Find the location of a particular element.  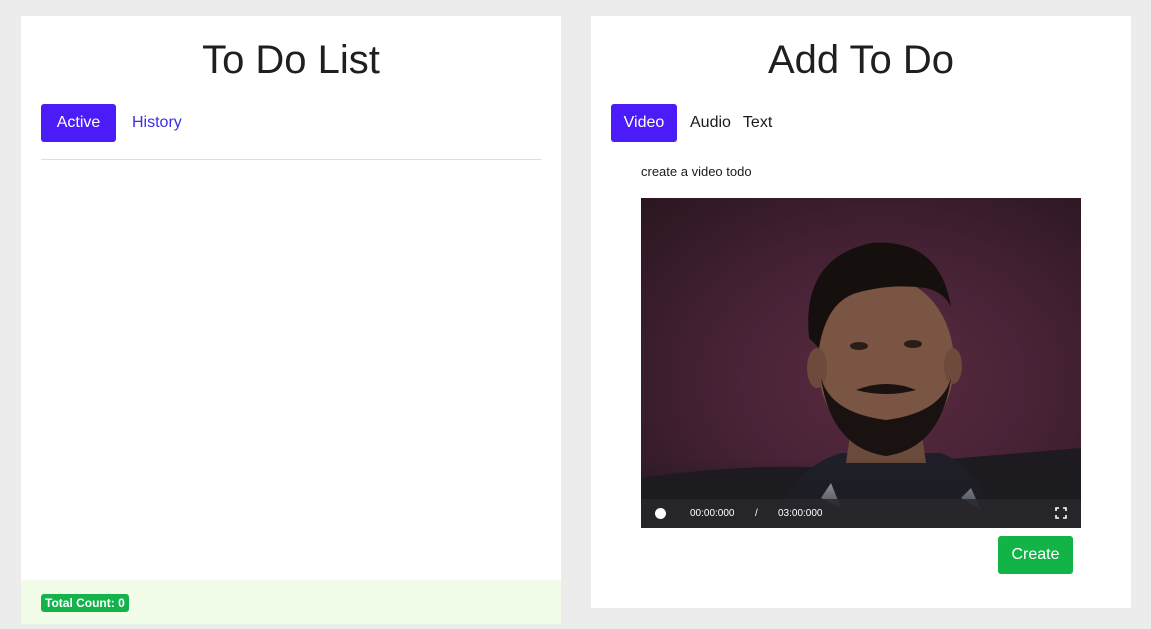

create-button: Create is located at coordinates (1035, 555).